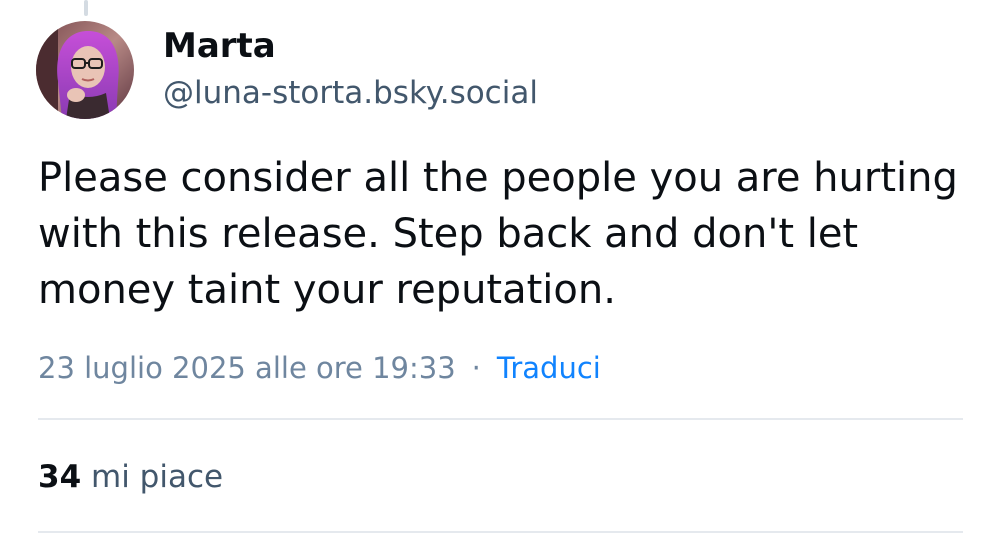 This screenshot has width=1000, height=550. Describe the element at coordinates (60, 477) in the screenshot. I see `likes-count: 34` at that location.